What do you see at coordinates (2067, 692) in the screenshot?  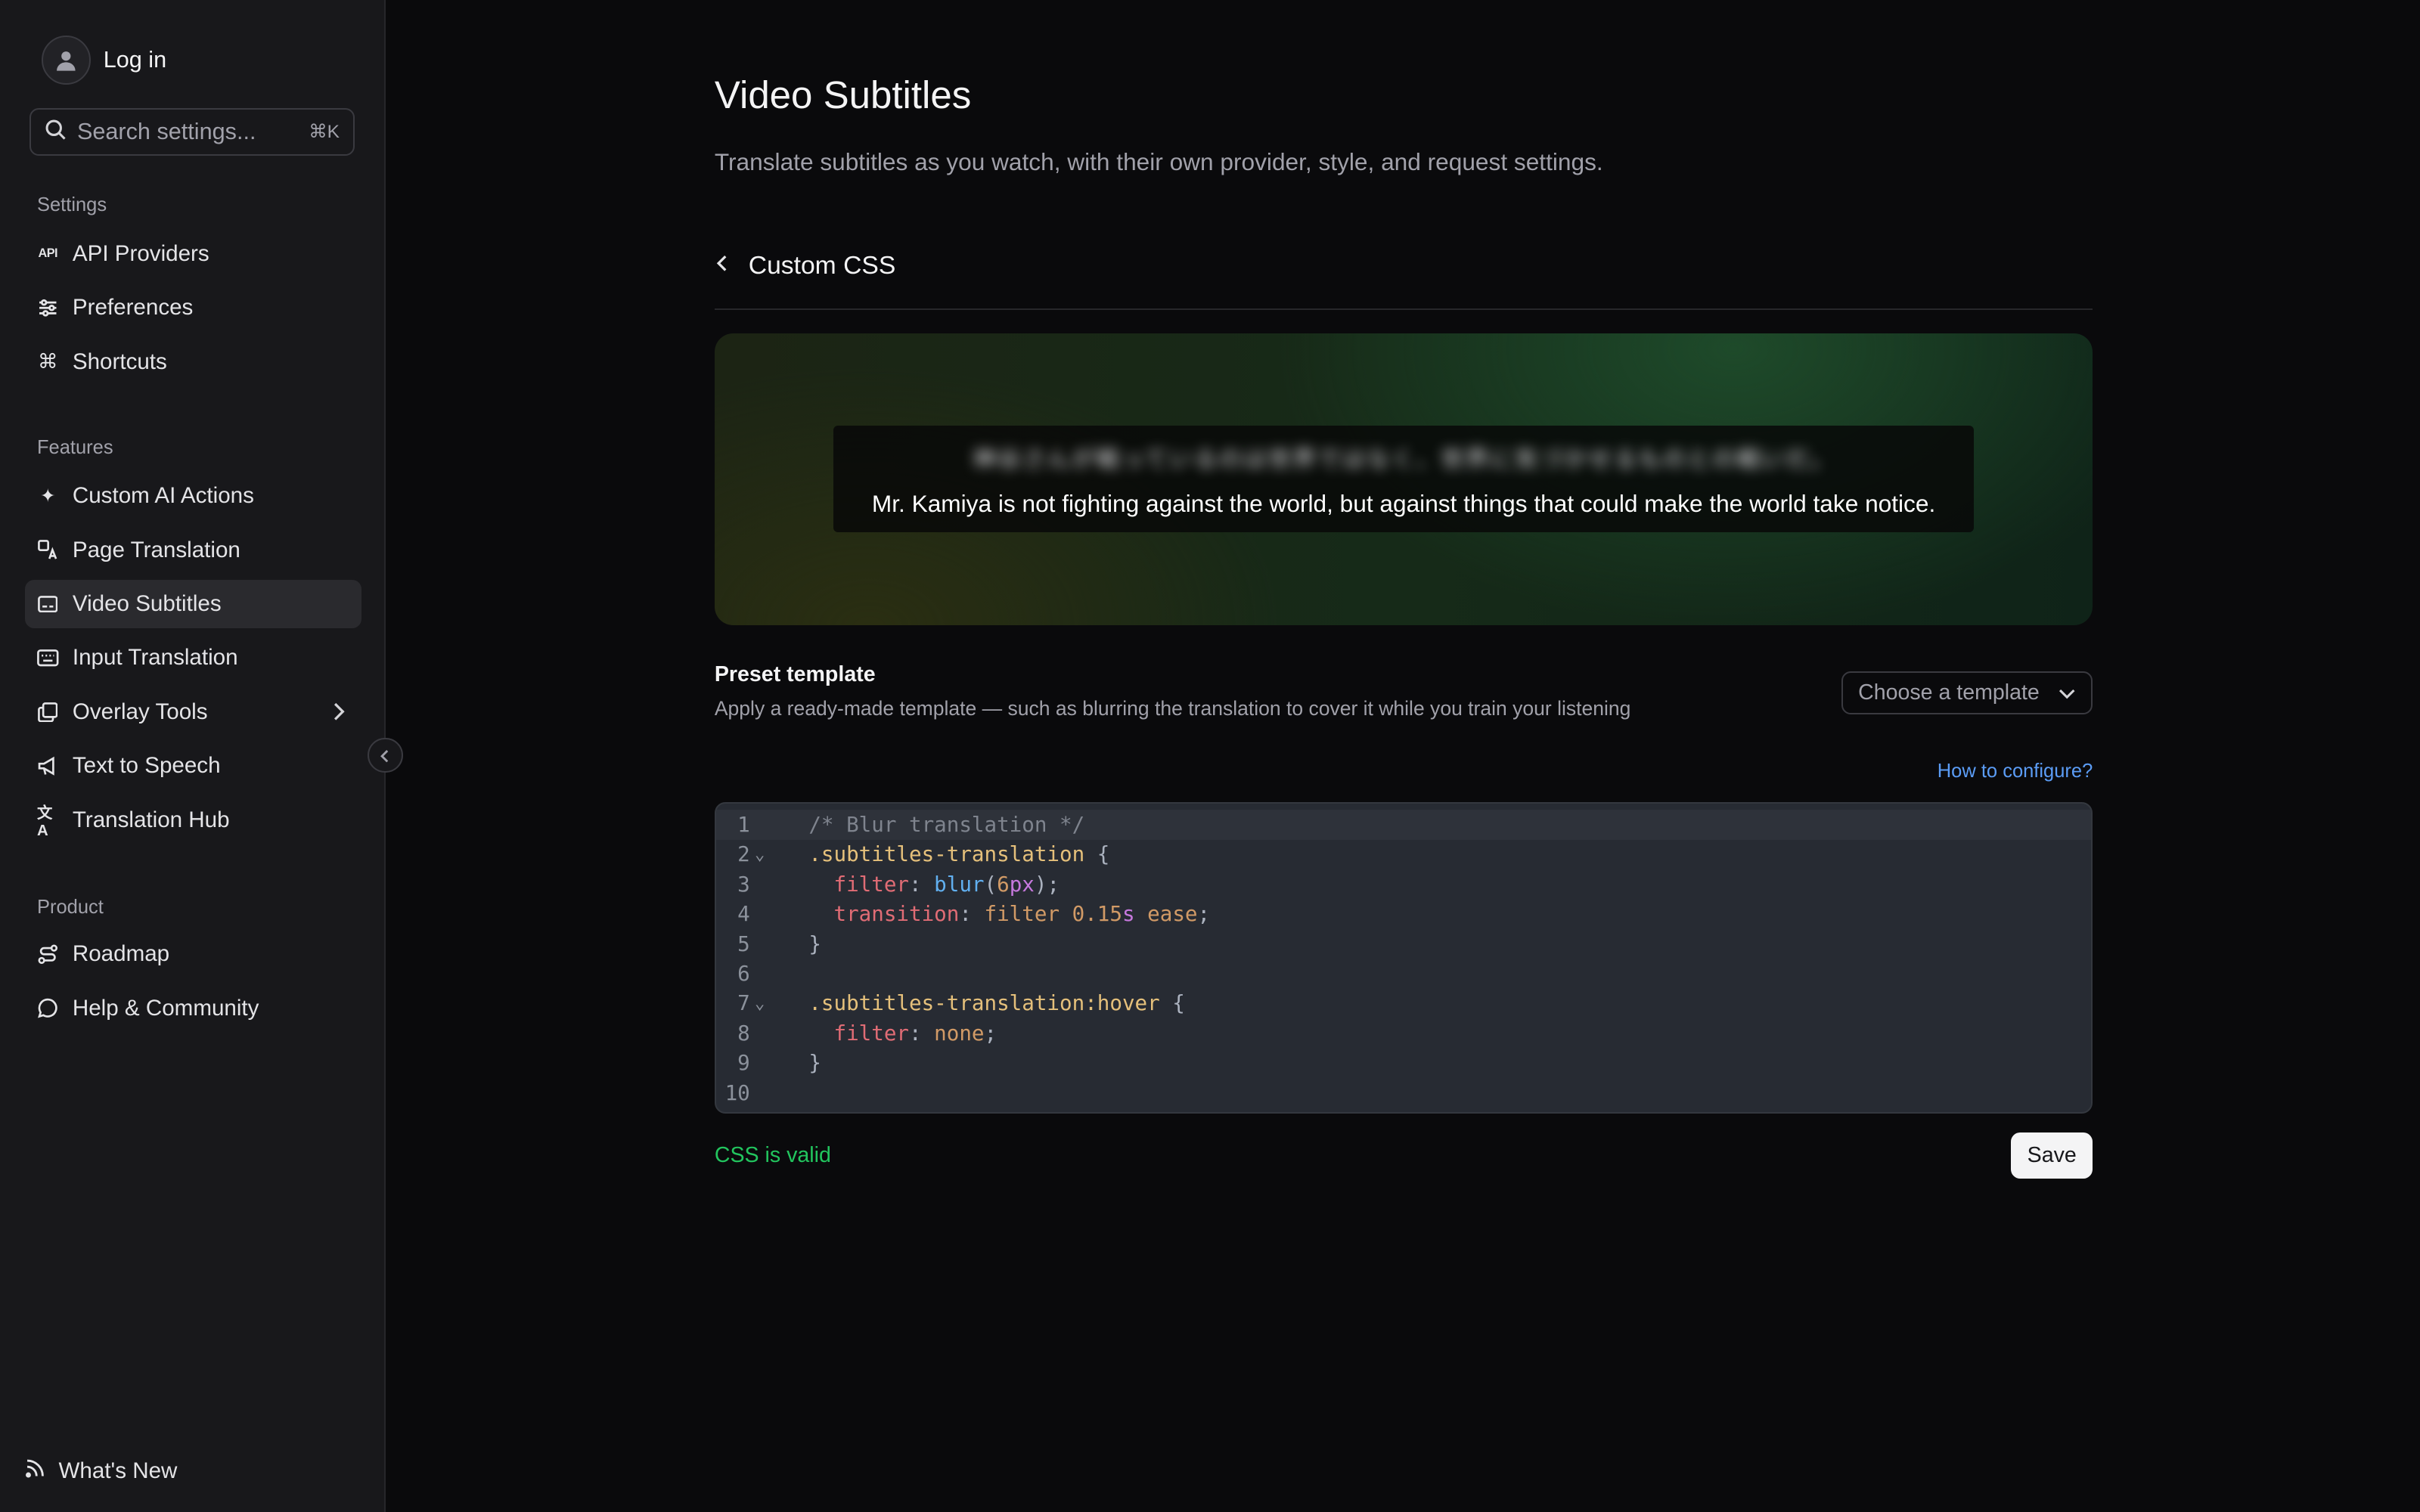 I see `chevron-down-icon` at bounding box center [2067, 692].